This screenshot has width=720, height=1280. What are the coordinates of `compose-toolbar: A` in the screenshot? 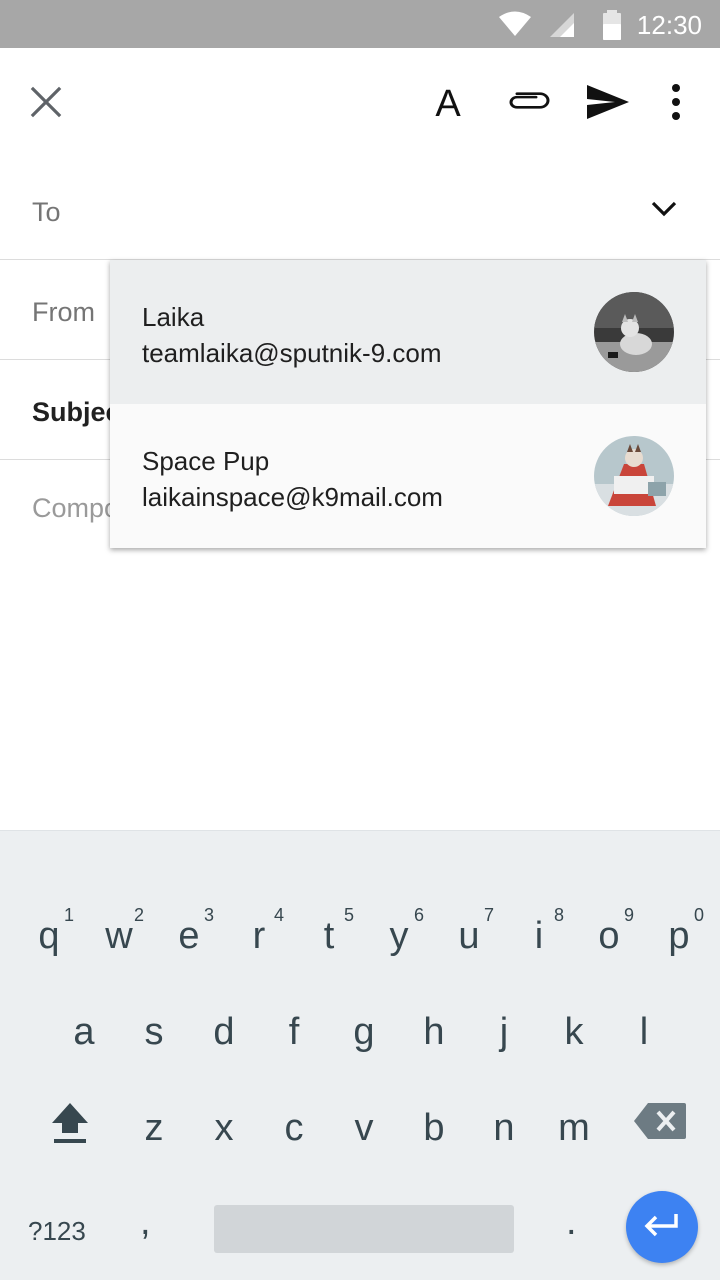 It's located at (360, 104).